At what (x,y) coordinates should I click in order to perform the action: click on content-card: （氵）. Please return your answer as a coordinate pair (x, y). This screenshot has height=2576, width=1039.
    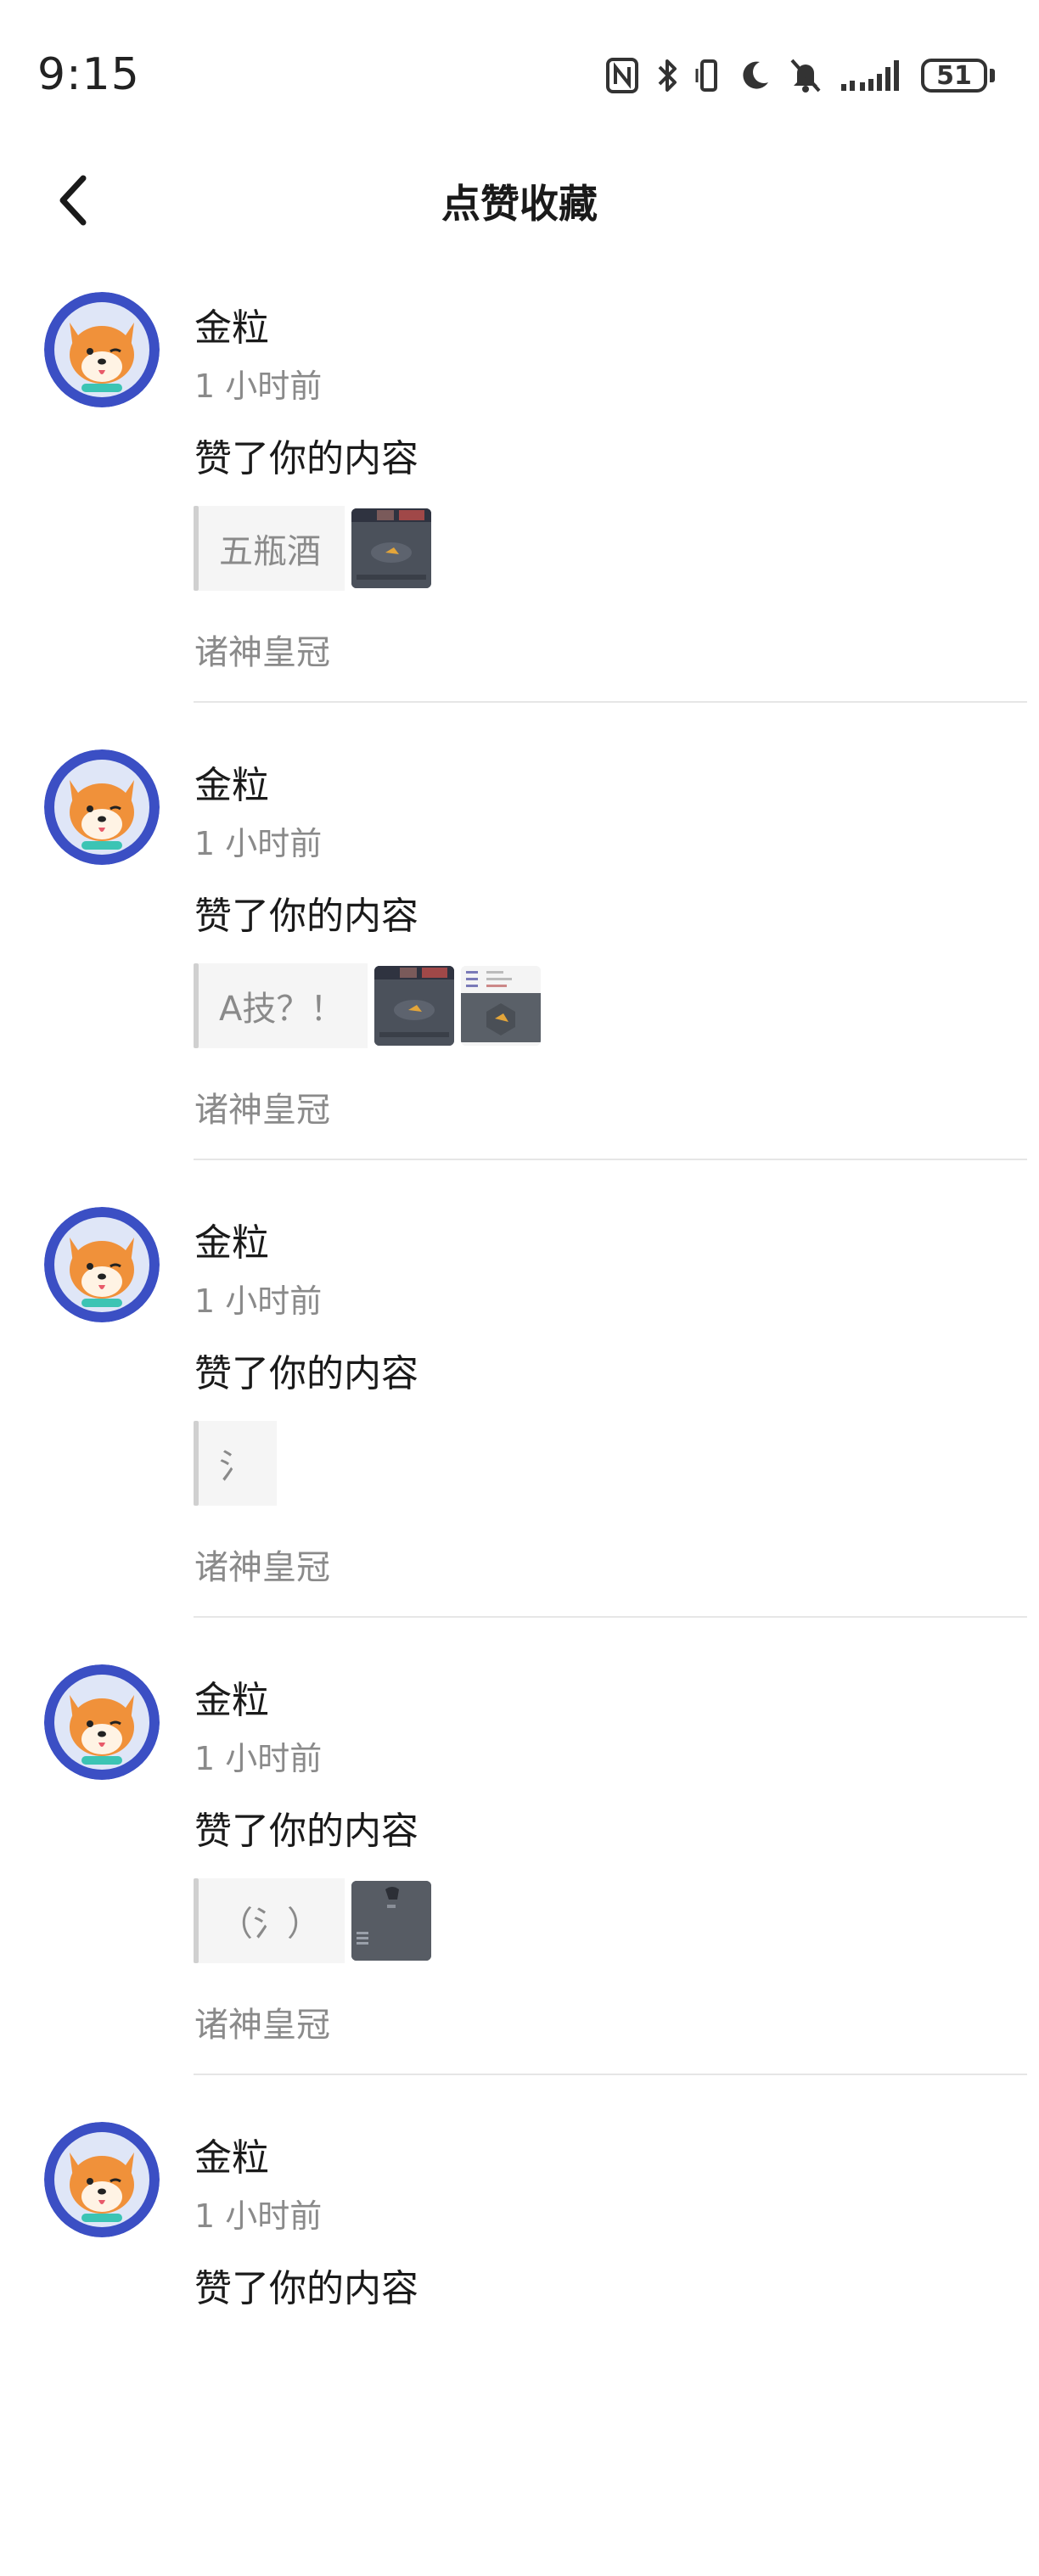
    Looking at the image, I should click on (312, 1920).